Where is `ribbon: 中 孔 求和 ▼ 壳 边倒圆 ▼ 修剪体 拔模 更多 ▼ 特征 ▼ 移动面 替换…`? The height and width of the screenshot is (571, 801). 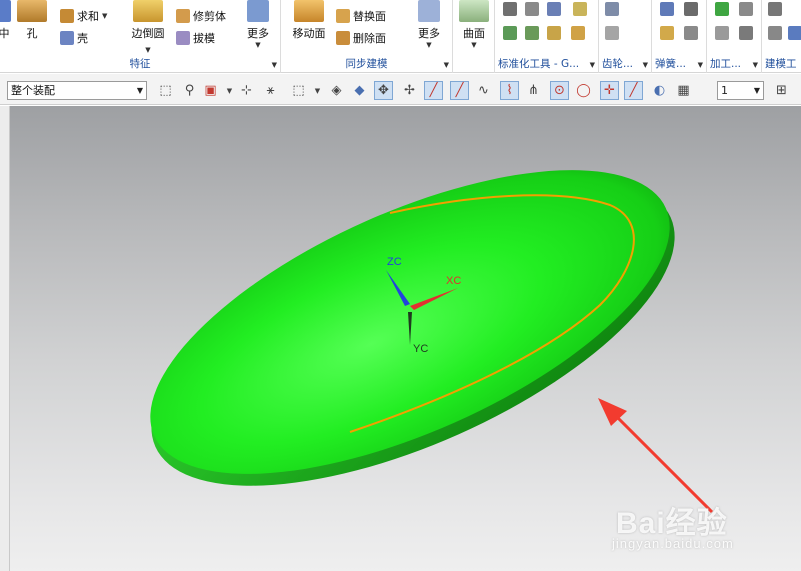
ribbon: 中 孔 求和 ▼ 壳 边倒圆 ▼ 修剪体 拔模 更多 ▼ 特征 ▼ 移动面 替换… is located at coordinates (400, 36).